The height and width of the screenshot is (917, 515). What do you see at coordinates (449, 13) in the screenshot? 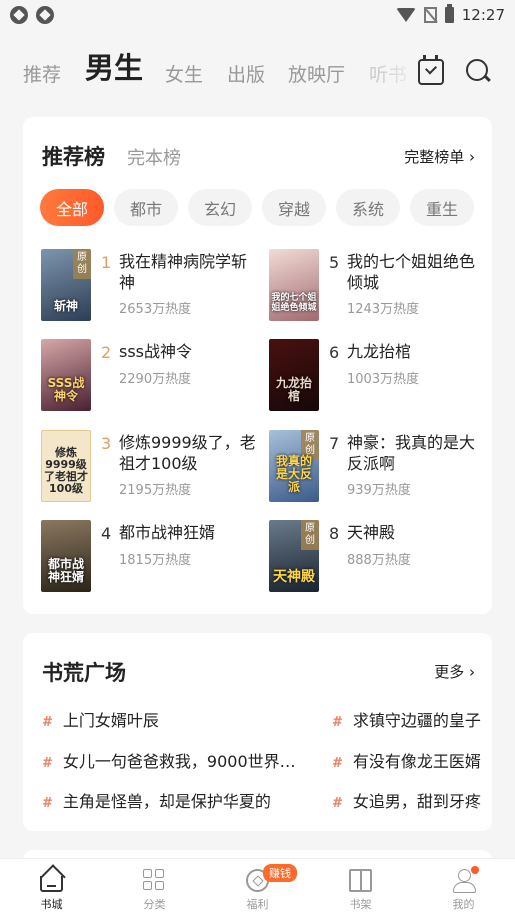
I see `battery-icon` at bounding box center [449, 13].